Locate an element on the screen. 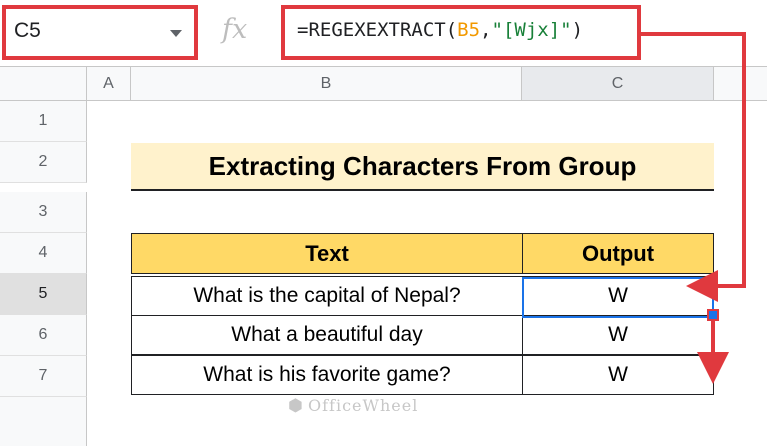 This screenshot has width=767, height=446. annotation-arrows is located at coordinates (693, 208).